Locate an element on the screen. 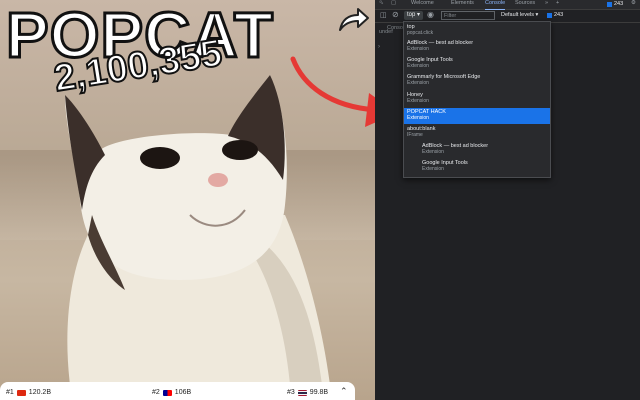 This screenshot has width=640, height=400. cat-nose is located at coordinates (218, 180).